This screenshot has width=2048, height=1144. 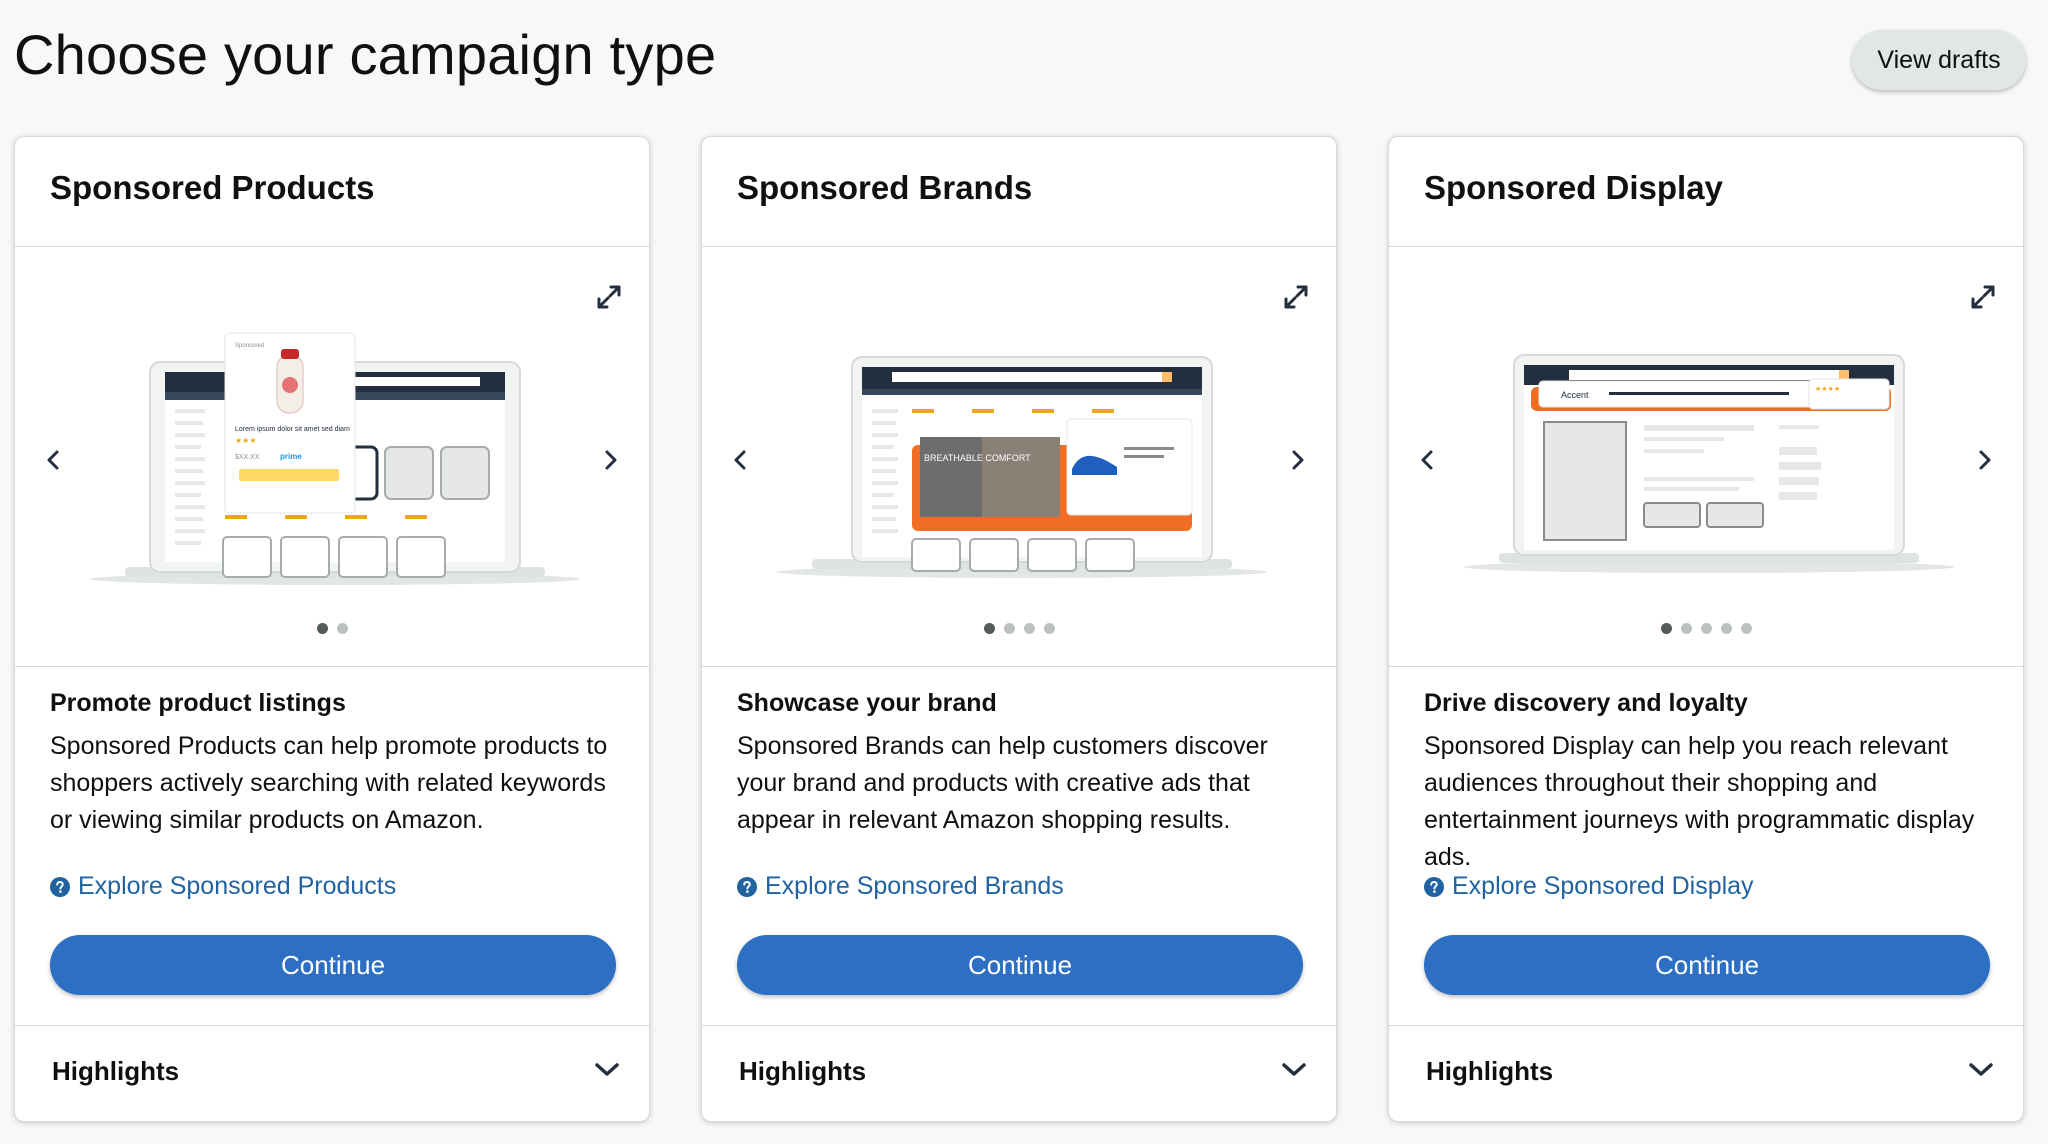 What do you see at coordinates (247, 457) in the screenshot?
I see `popup-price: $XX.XX` at bounding box center [247, 457].